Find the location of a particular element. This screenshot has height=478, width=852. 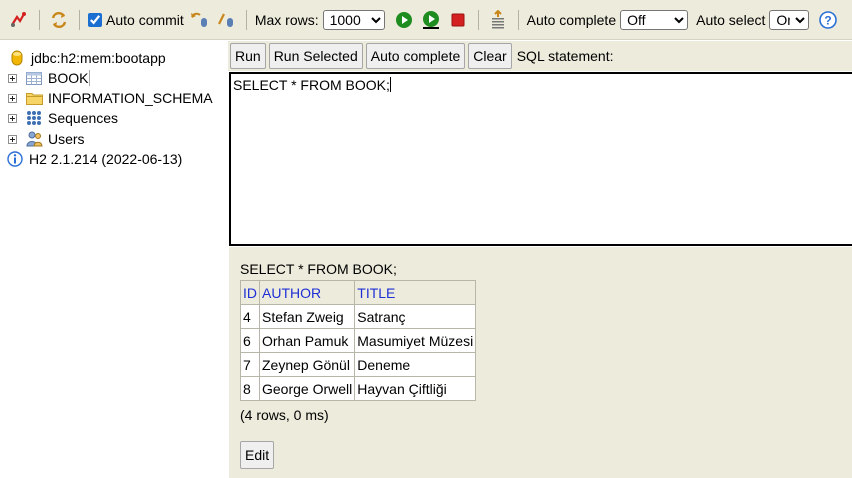

history-icon is located at coordinates (498, 20).